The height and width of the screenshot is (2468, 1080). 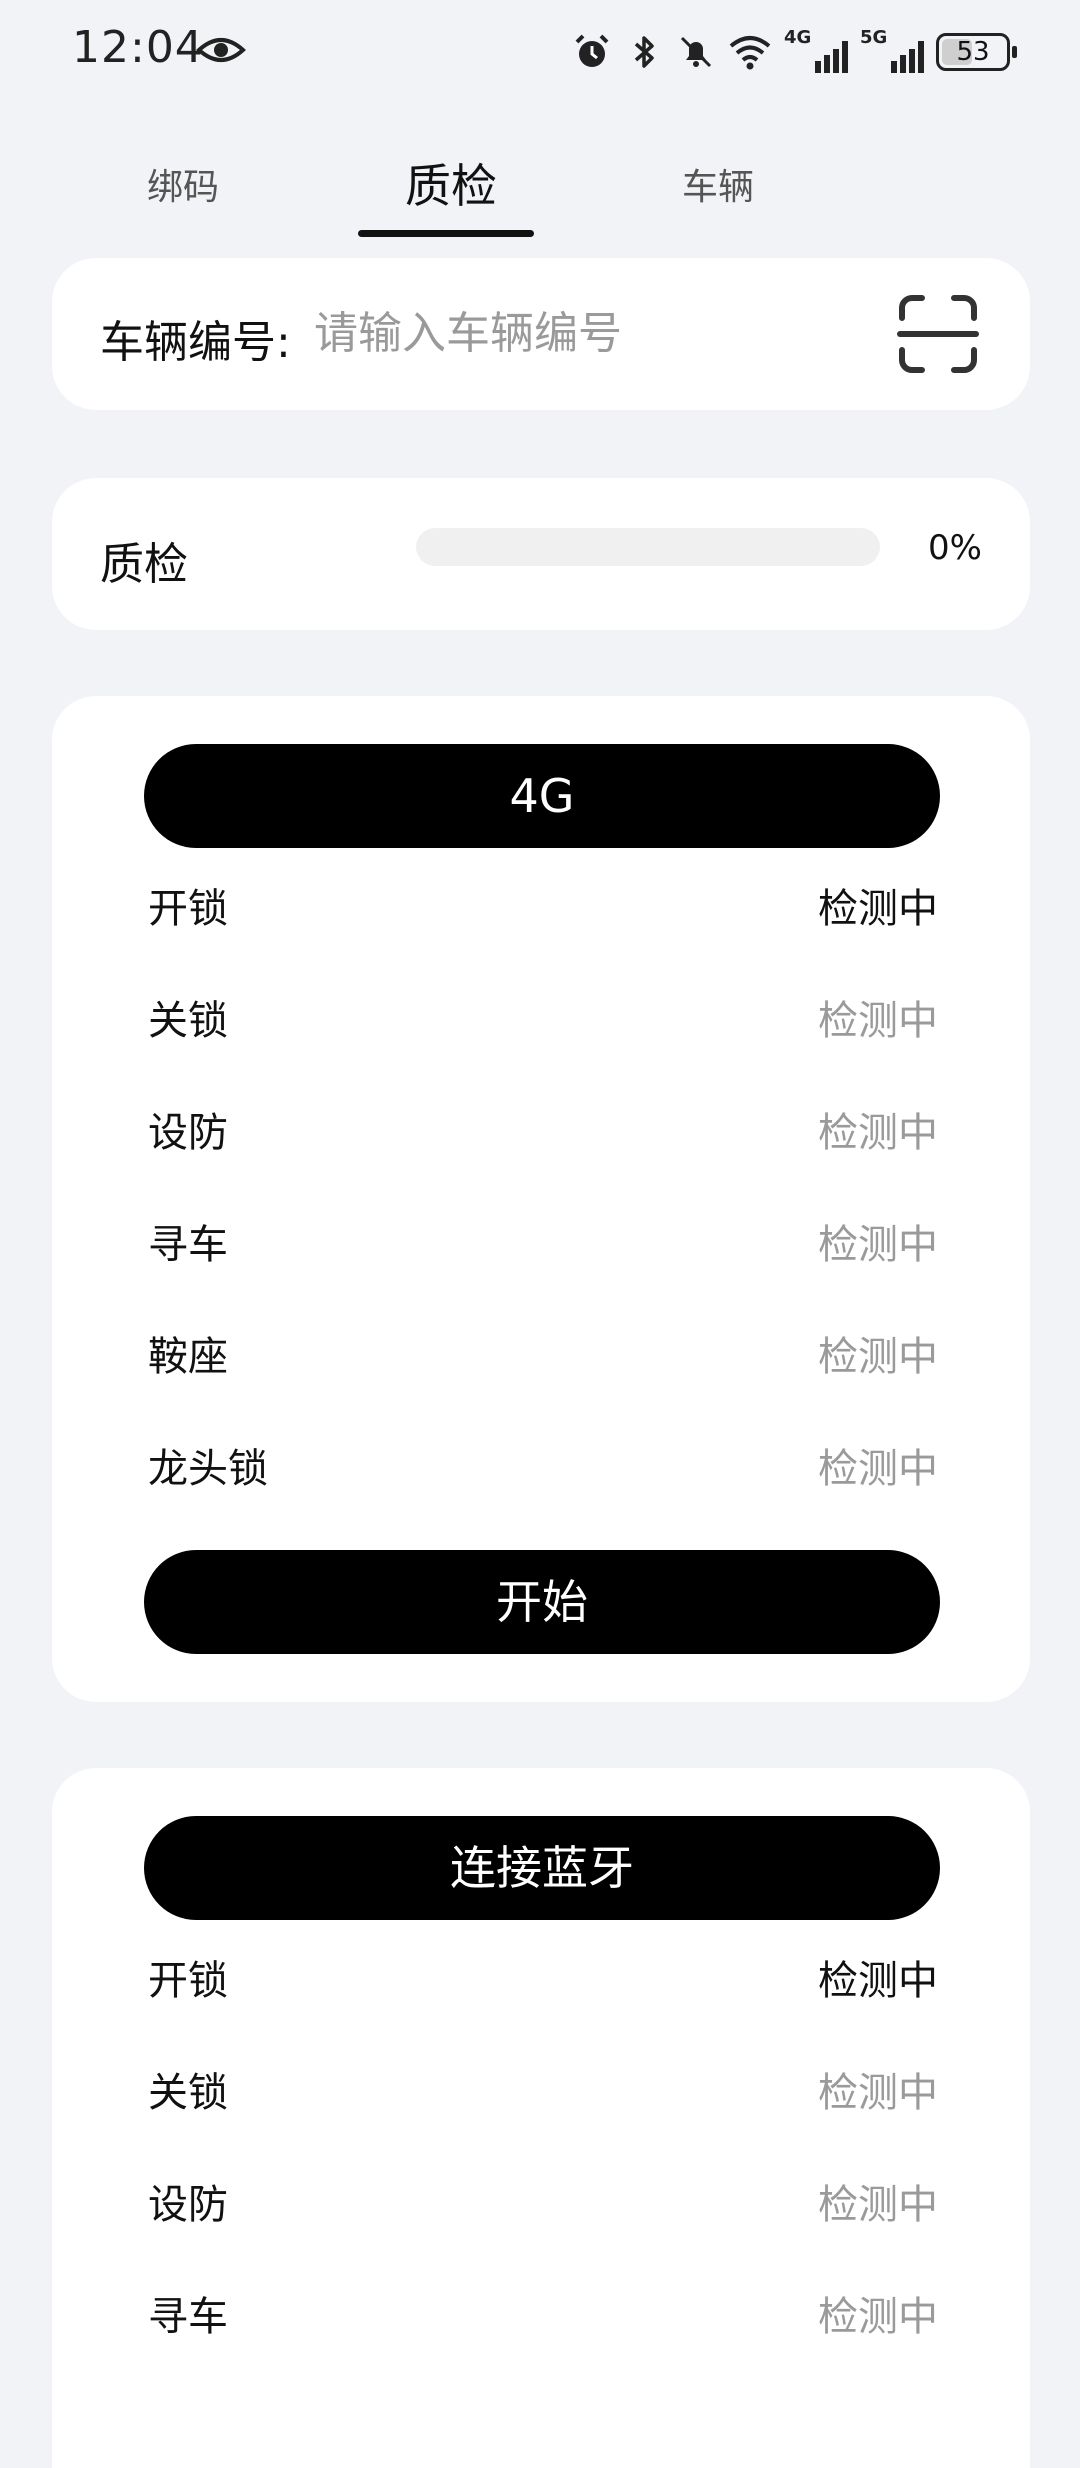 I want to click on progress-bar, so click(x=648, y=547).